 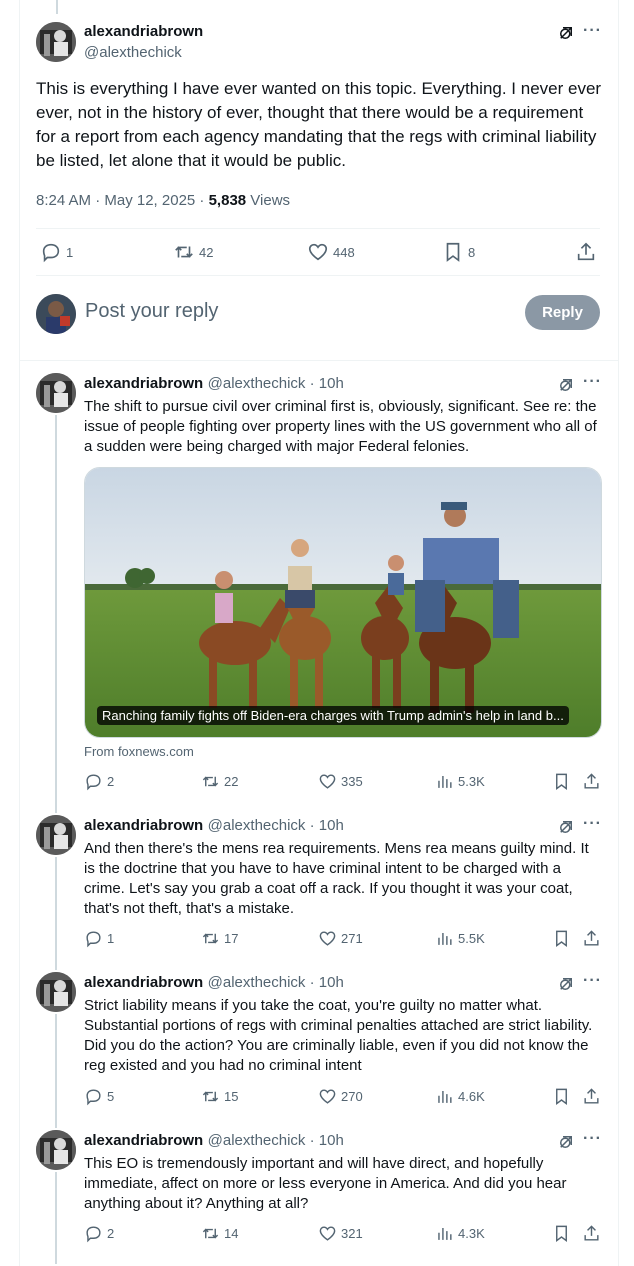 I want to click on views-count: 4.3K, so click(x=471, y=1233).